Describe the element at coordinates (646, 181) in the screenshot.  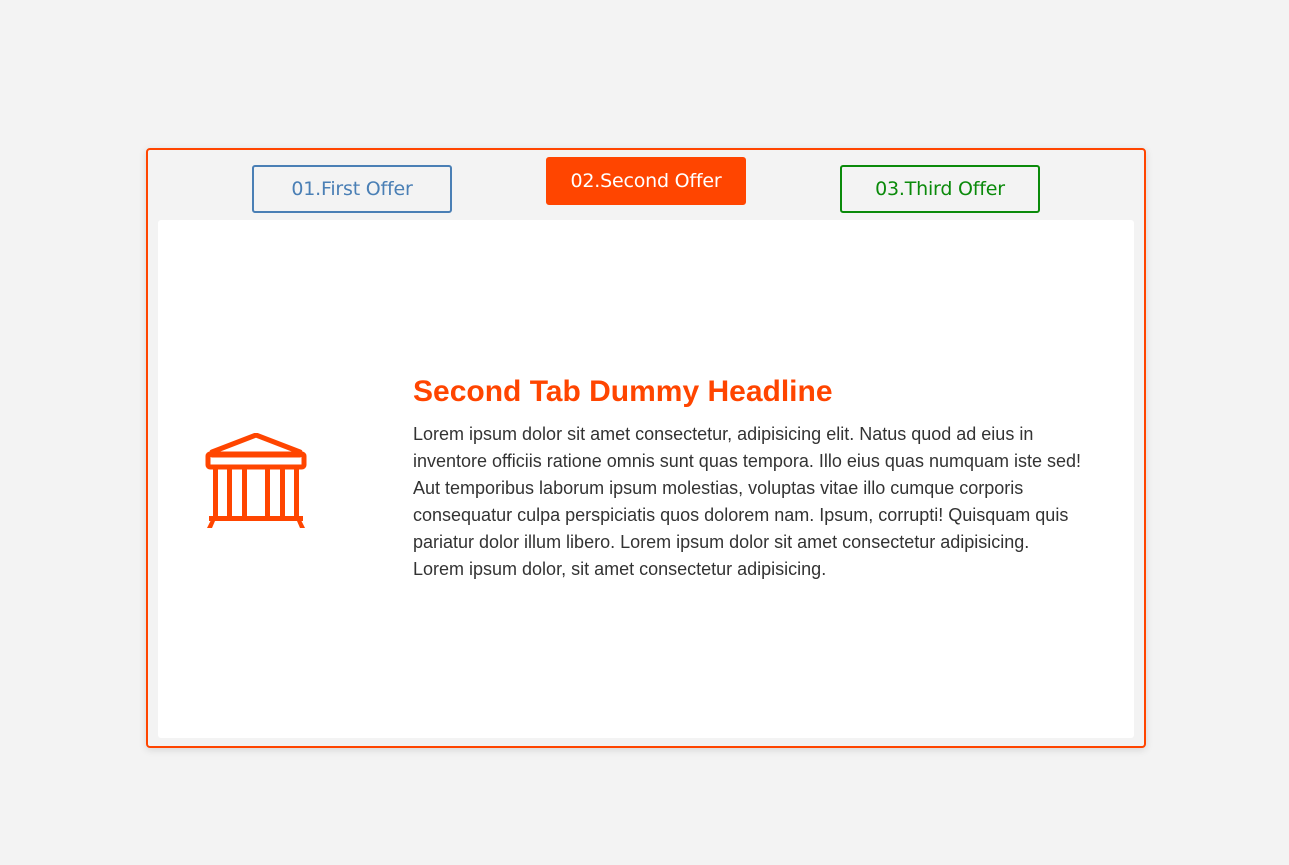
I see `tab-second-offer: 02.Second Offer` at that location.